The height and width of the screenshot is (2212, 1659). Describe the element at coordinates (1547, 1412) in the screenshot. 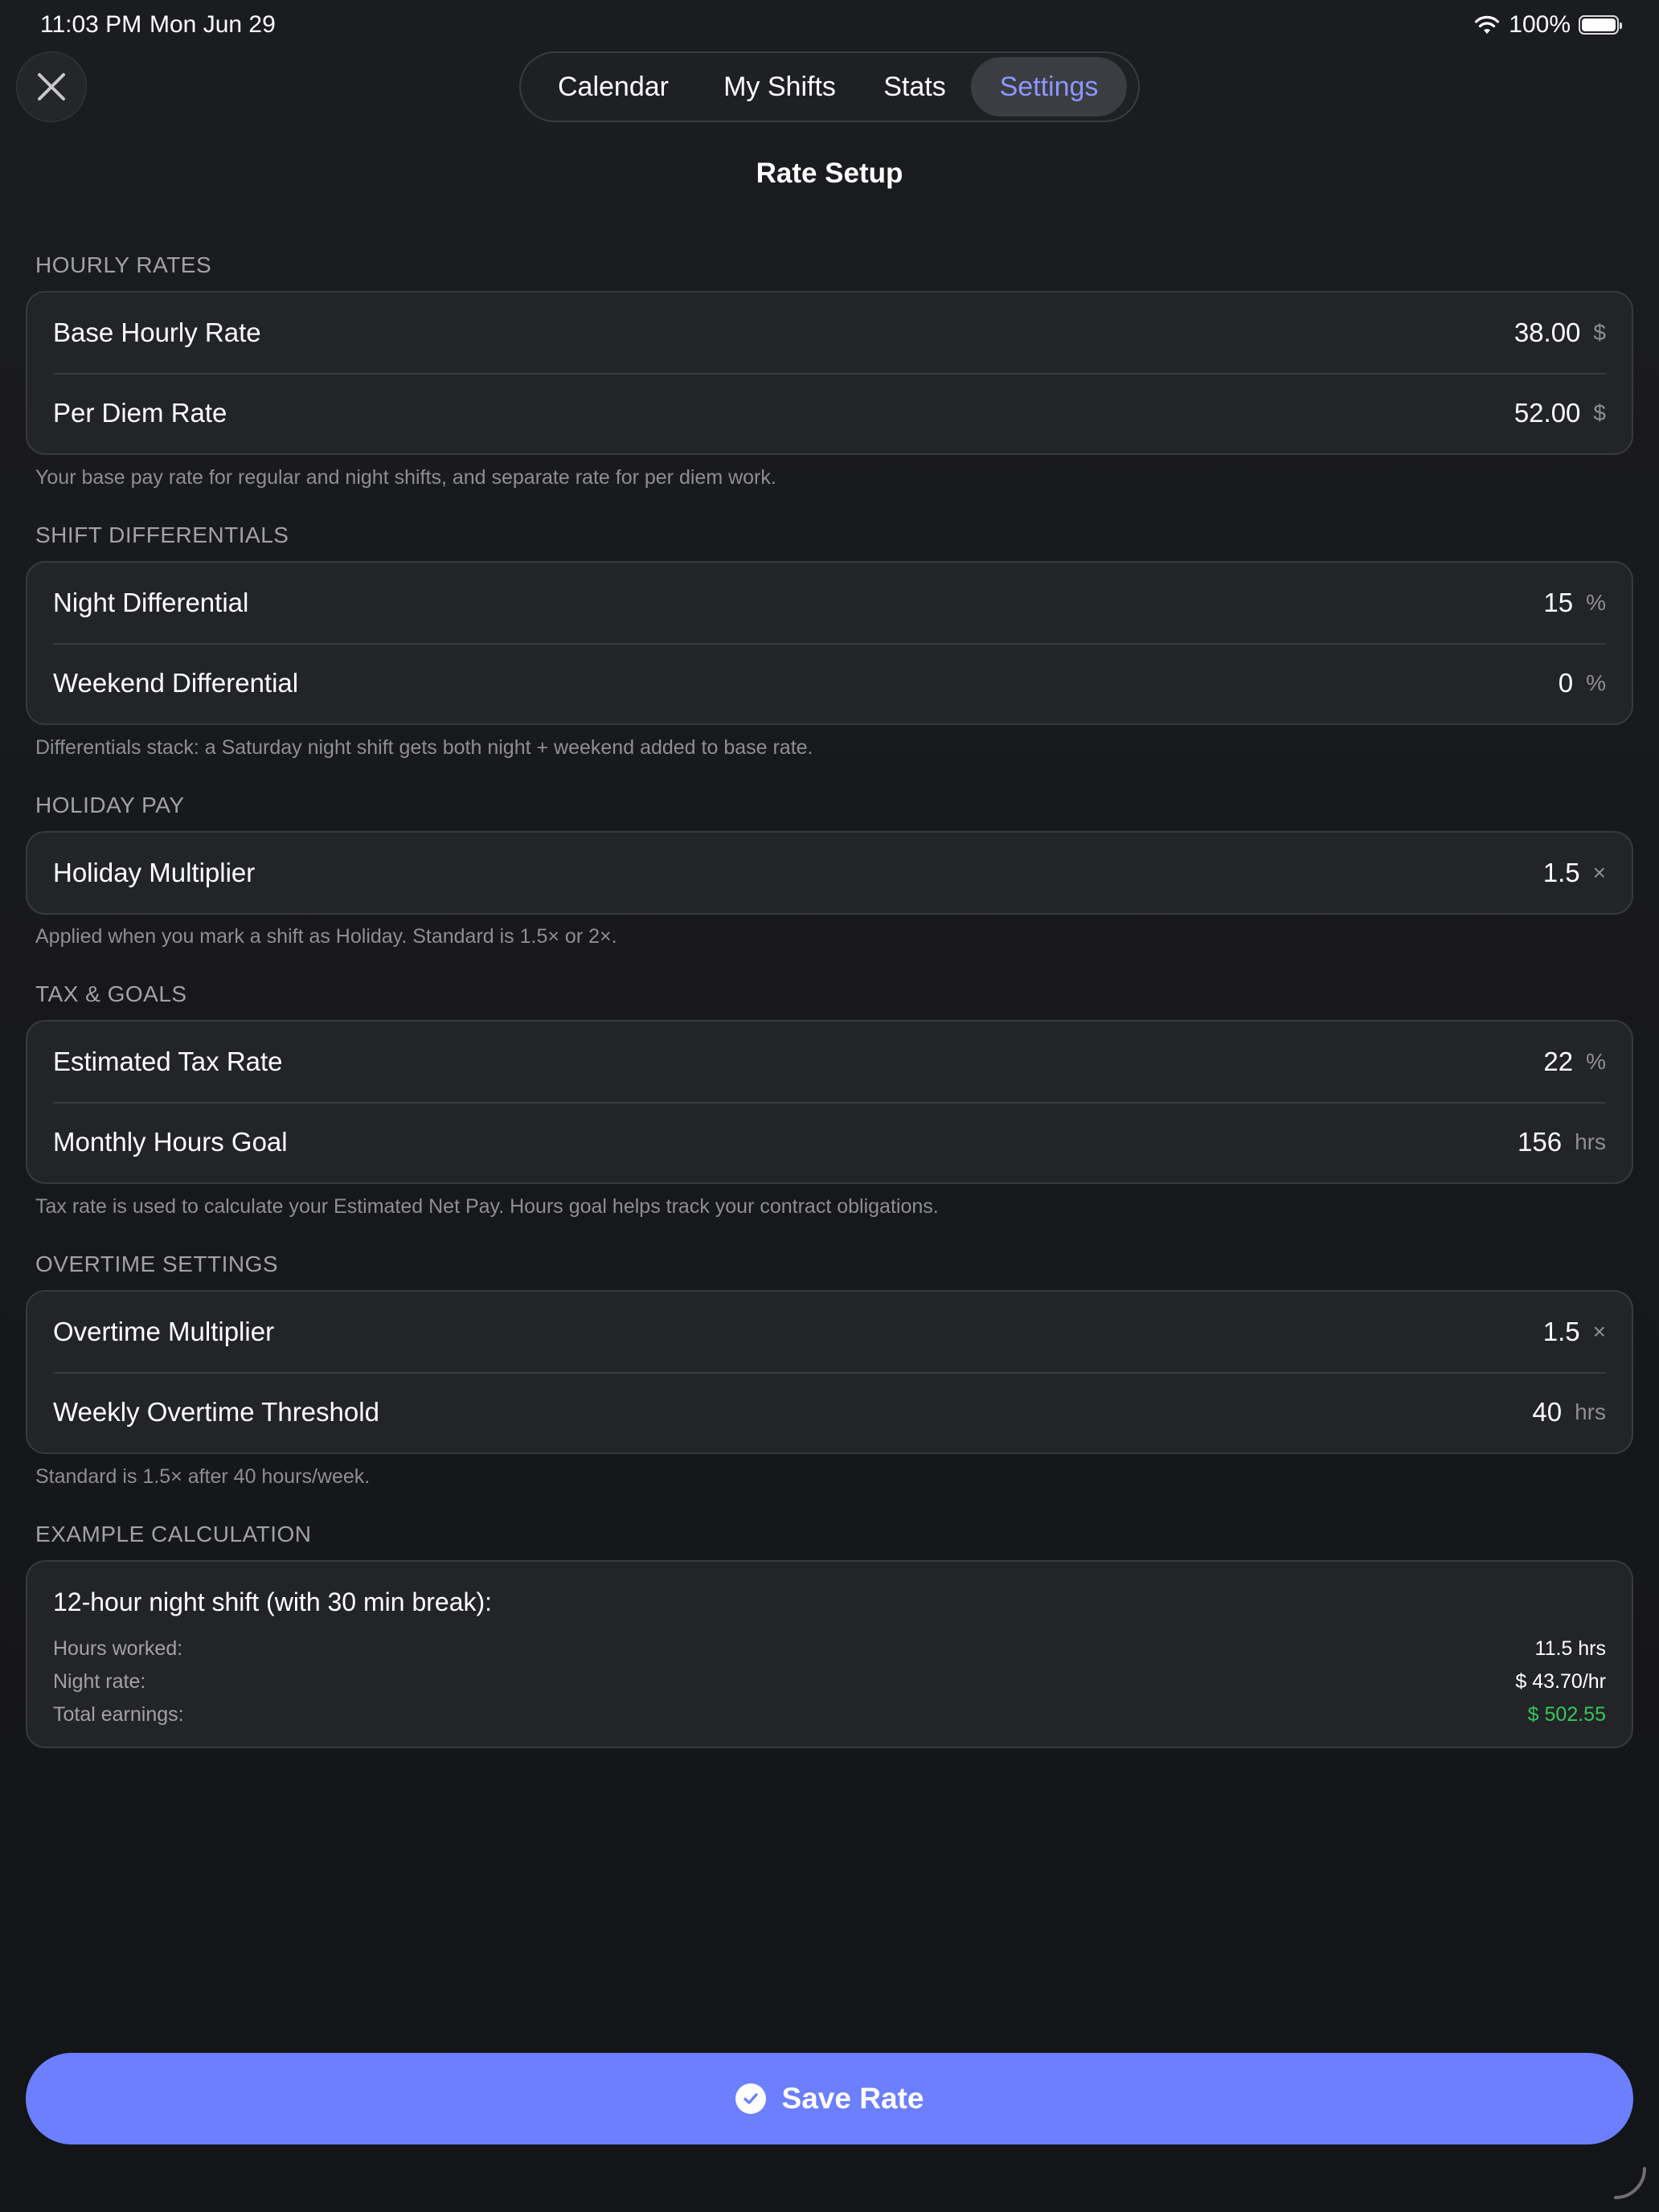

I see `weekly-overtime-threshold-input: 40` at that location.